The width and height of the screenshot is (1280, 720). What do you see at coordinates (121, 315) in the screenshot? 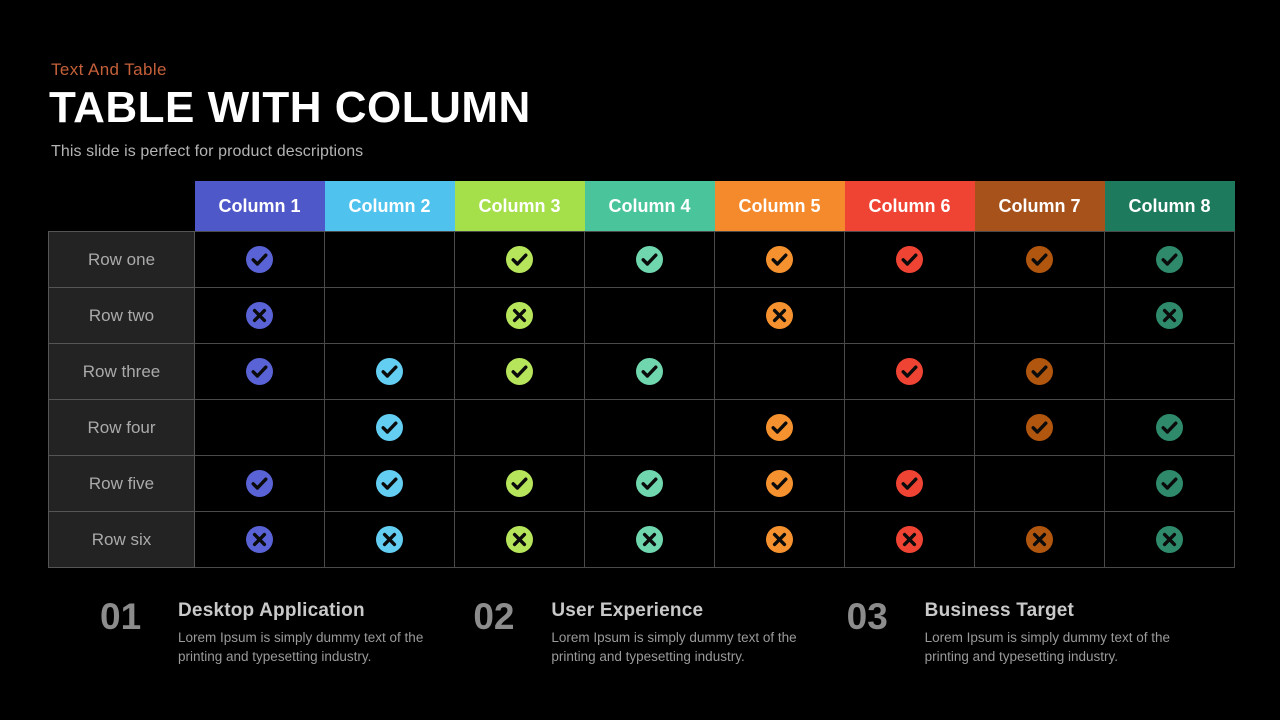
I see `row-label-2: Row two` at bounding box center [121, 315].